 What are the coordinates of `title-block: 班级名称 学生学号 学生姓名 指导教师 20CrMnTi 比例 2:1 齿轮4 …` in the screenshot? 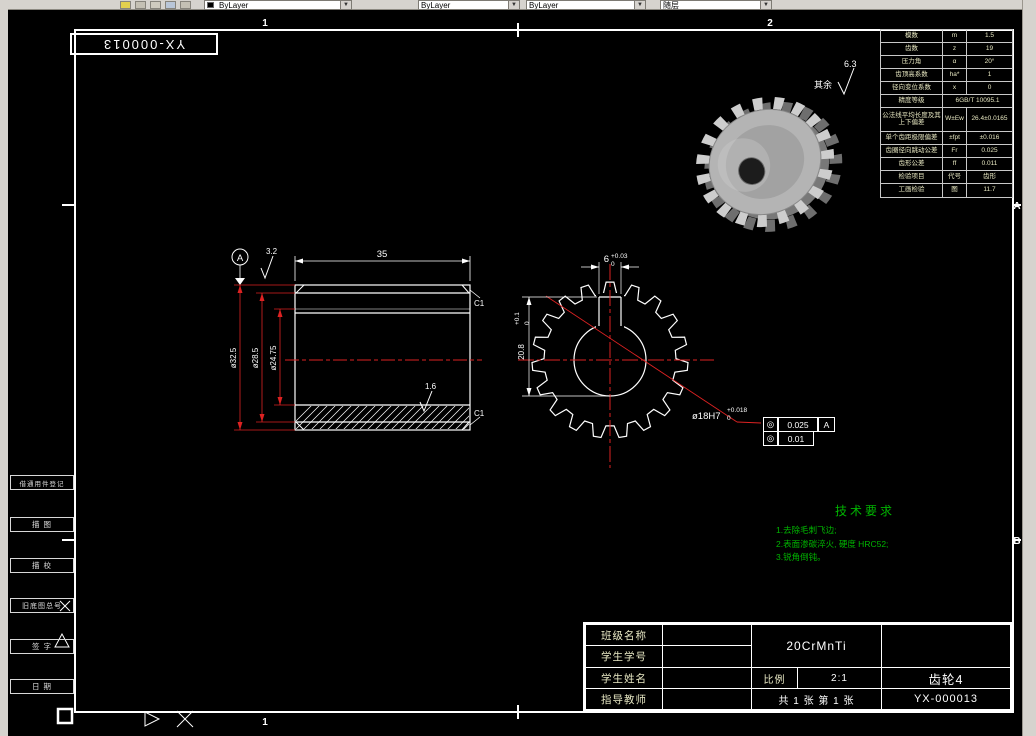 It's located at (798, 667).